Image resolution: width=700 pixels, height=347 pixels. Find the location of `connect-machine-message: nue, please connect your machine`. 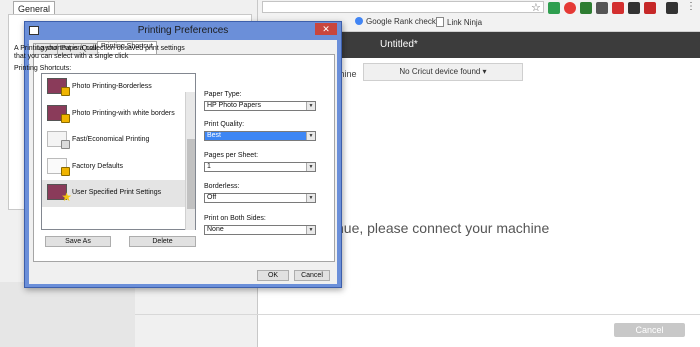

connect-machine-message: nue, please connect your machine is located at coordinates (443, 228).